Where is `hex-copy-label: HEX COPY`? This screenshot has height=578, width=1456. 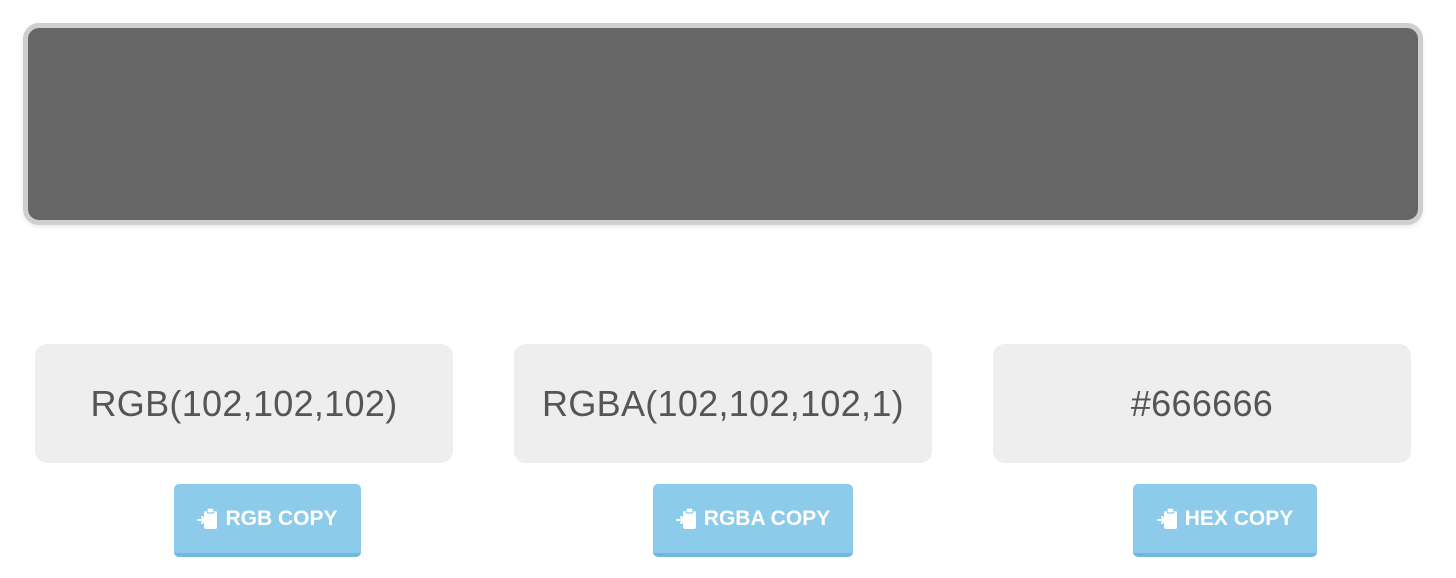 hex-copy-label: HEX COPY is located at coordinates (1239, 518).